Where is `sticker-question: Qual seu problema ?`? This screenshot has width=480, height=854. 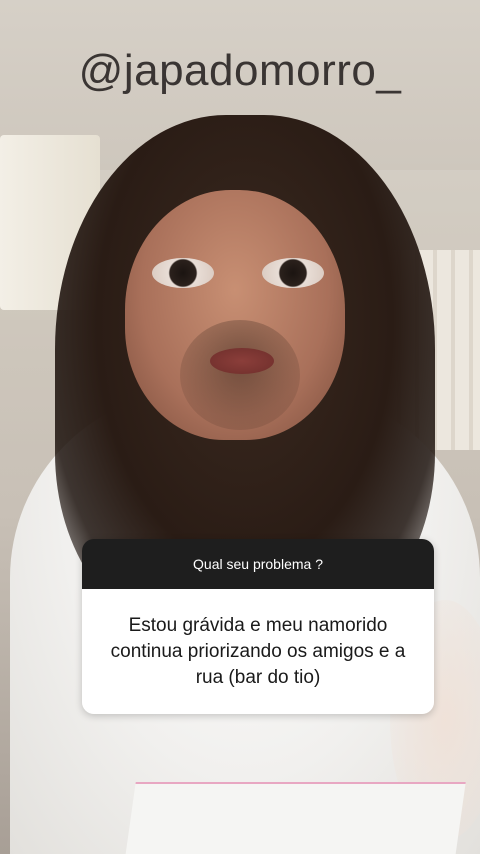
sticker-question: Qual seu problema ? is located at coordinates (258, 564).